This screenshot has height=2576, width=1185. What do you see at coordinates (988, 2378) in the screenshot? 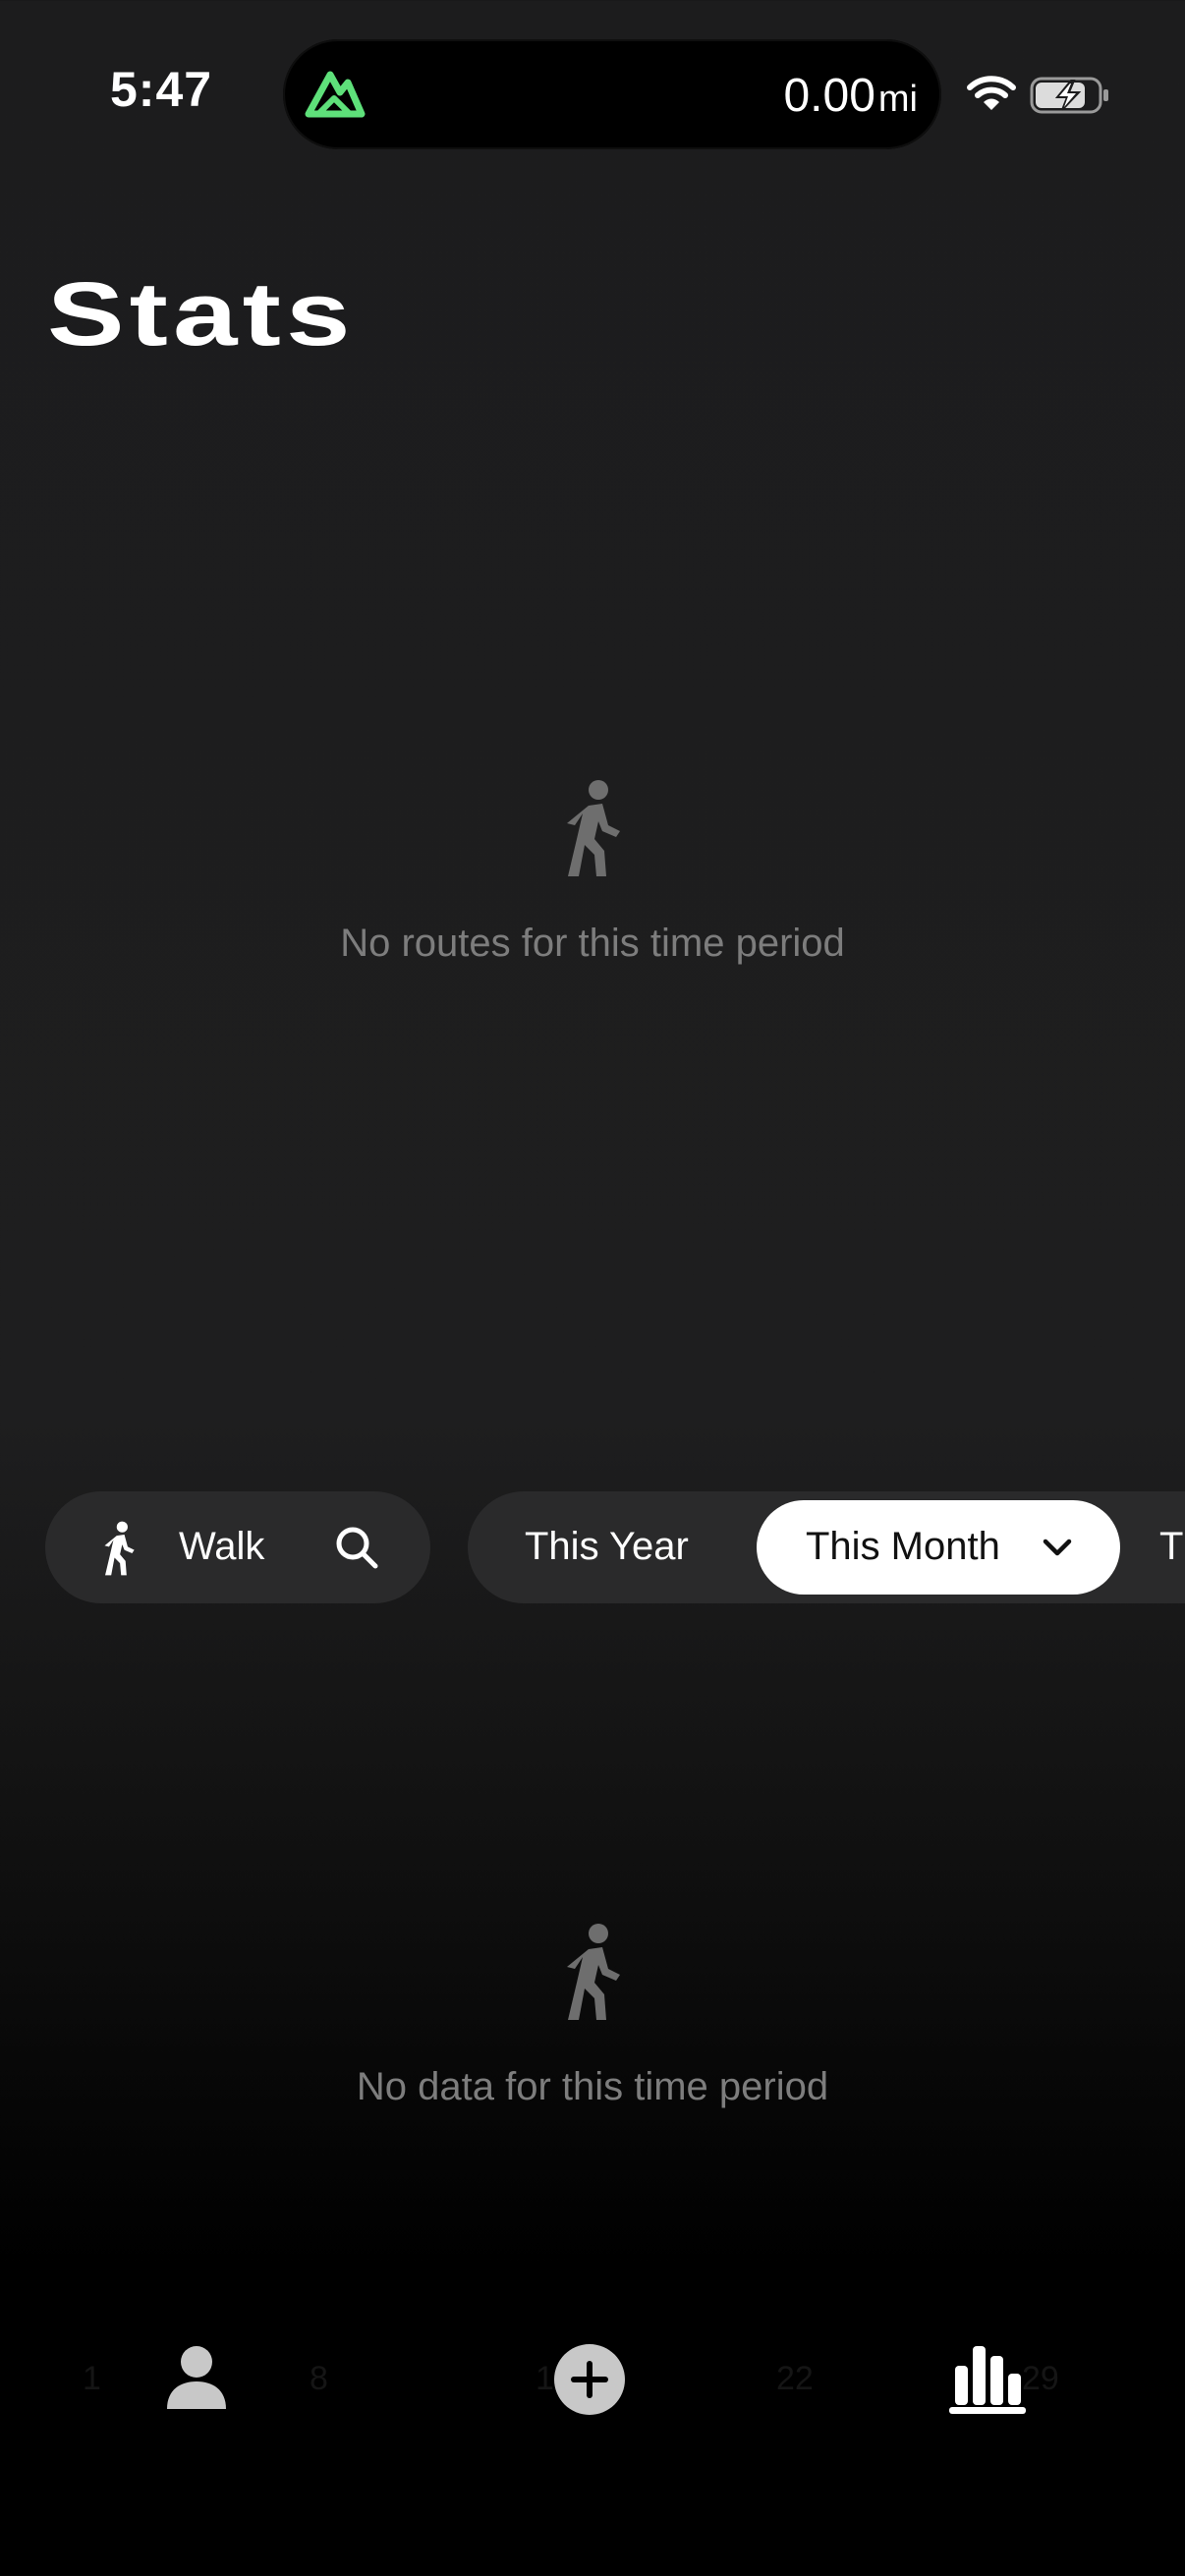
I see `stats-icon` at bounding box center [988, 2378].